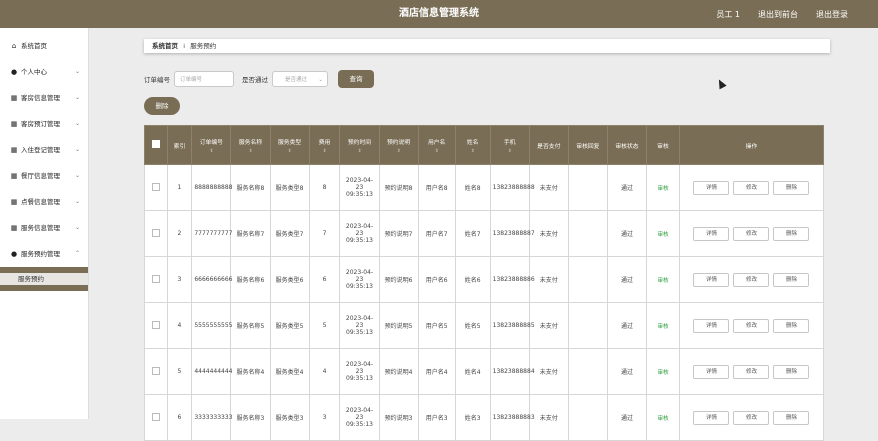  I want to click on column-header: 姓名 ⇕, so click(472, 145).